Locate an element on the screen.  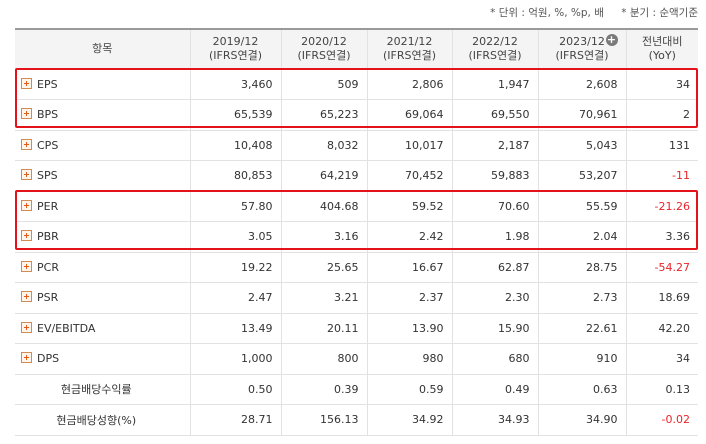
row-label-cell: 현금배당성향(%) is located at coordinates (102, 420).